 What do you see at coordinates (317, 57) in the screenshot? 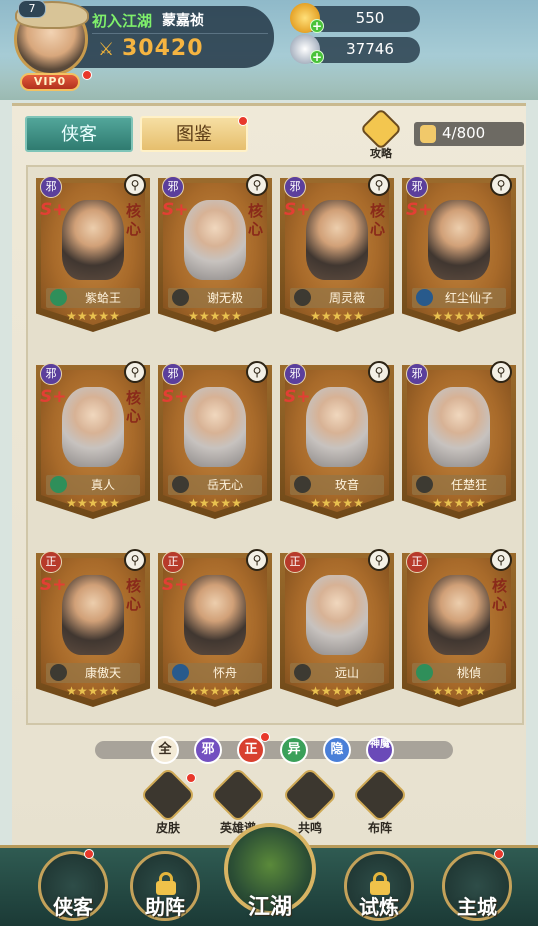
I see `add-silver-button: +` at bounding box center [317, 57].